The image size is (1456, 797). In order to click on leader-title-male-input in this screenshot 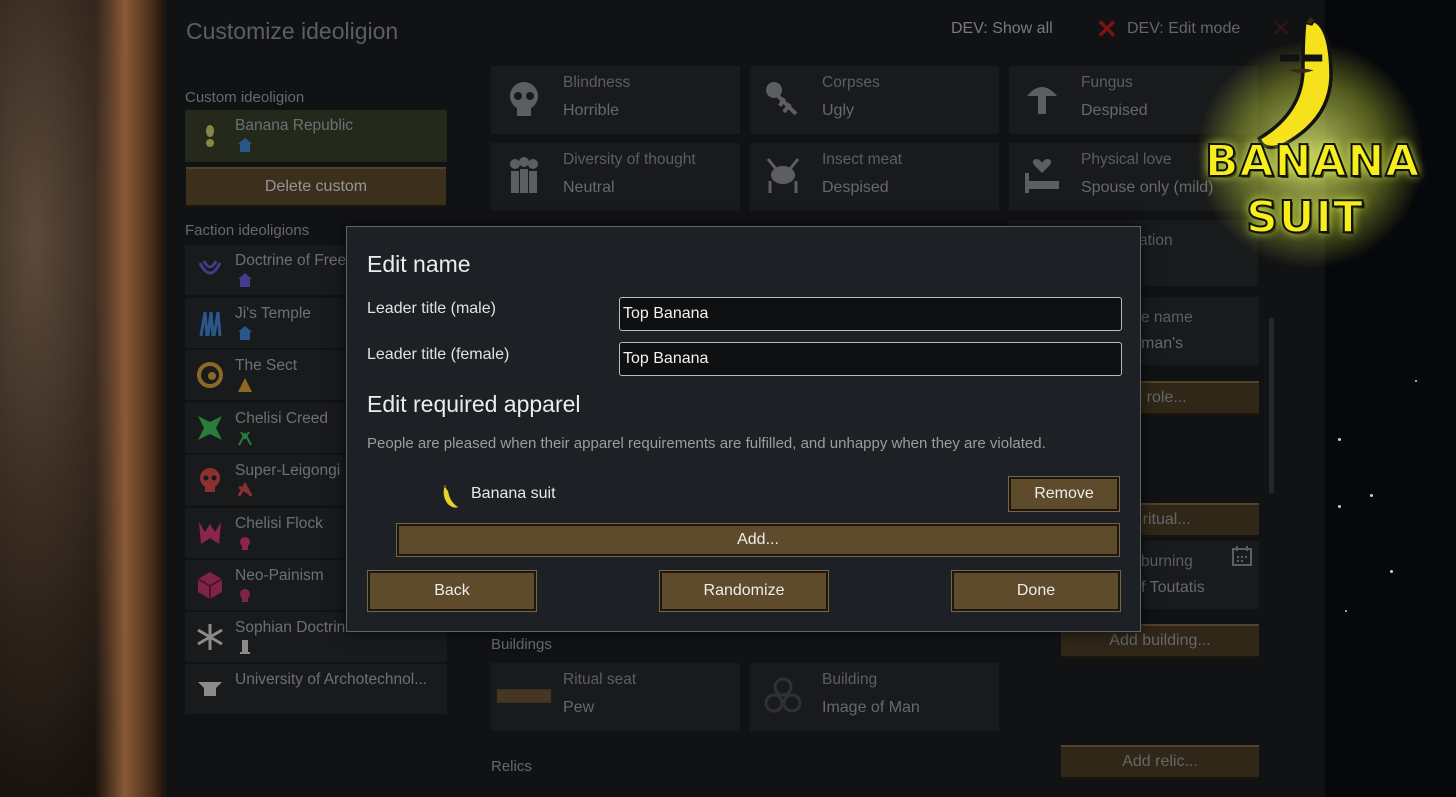, I will do `click(870, 314)`.